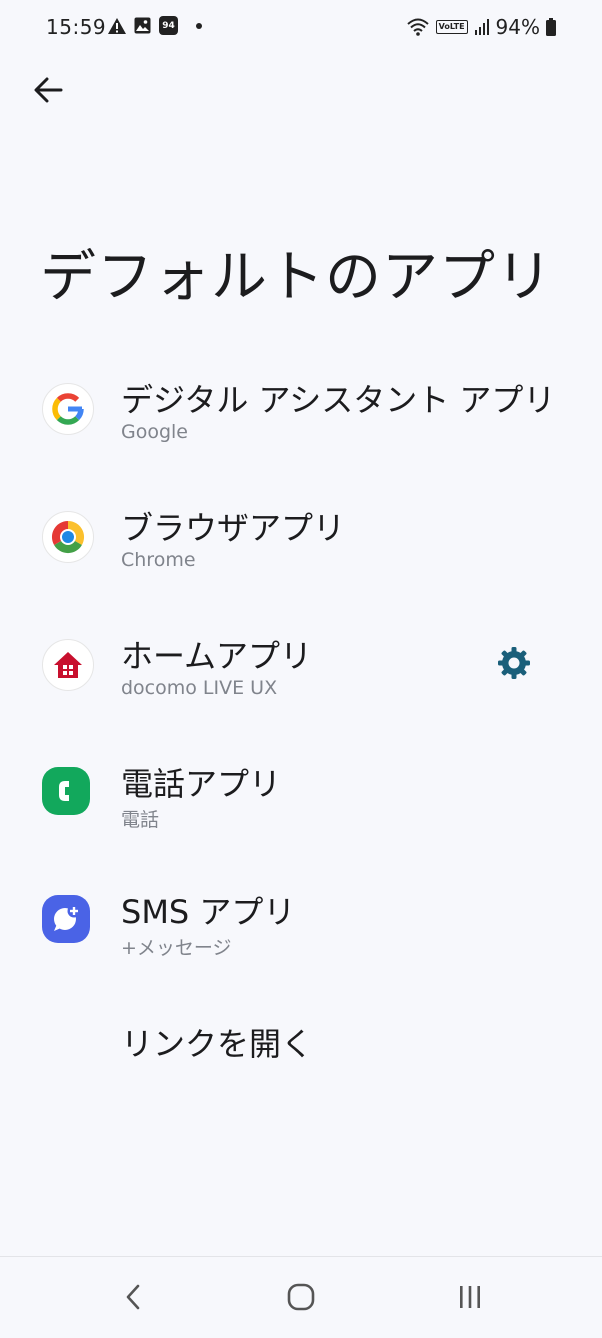 The width and height of the screenshot is (602, 1338). What do you see at coordinates (296, 277) in the screenshot?
I see `page-title: デフォルトのアプリ` at bounding box center [296, 277].